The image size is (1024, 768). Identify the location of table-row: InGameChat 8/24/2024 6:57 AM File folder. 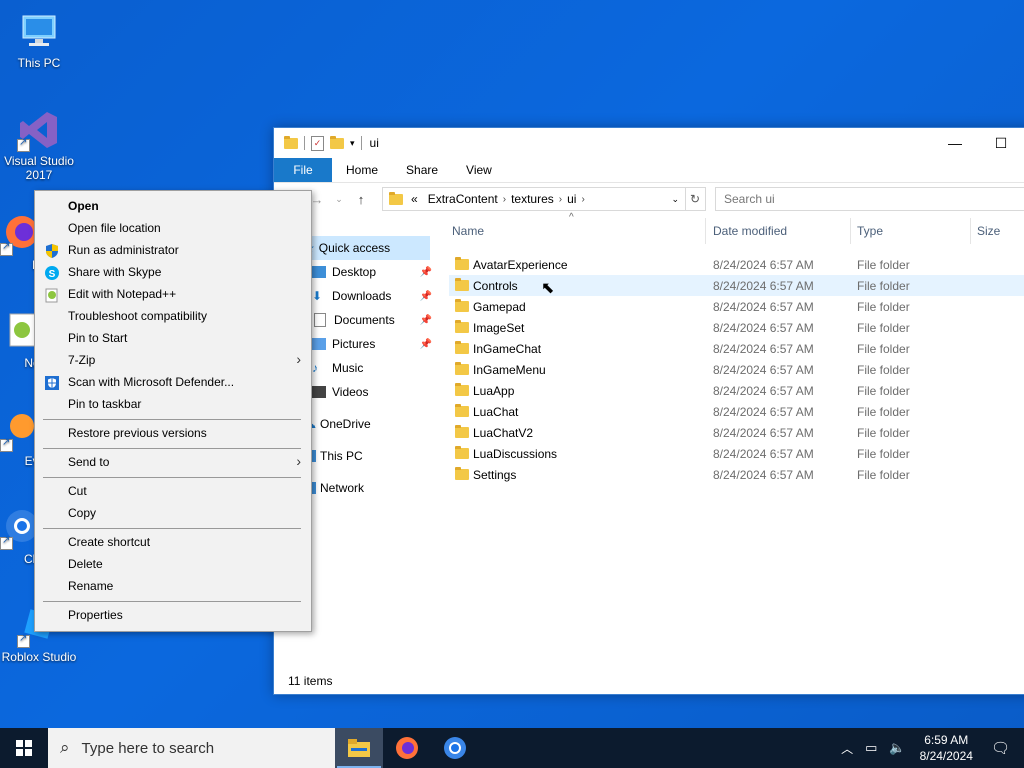
(736, 348).